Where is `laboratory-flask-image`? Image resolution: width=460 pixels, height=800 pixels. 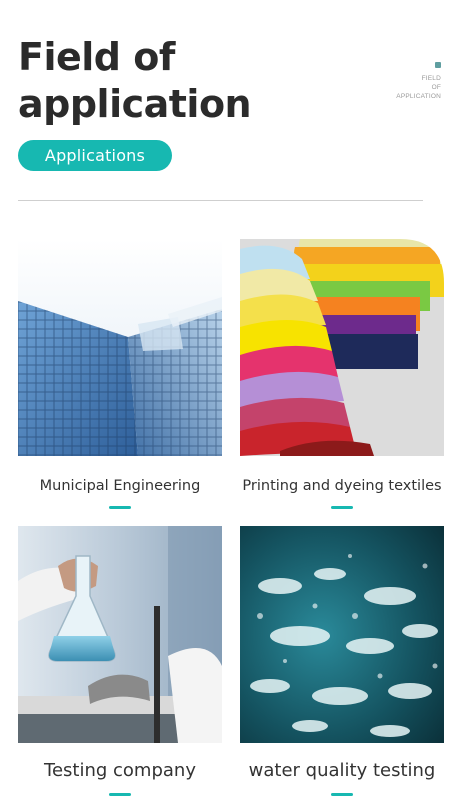 laboratory-flask-image is located at coordinates (120, 634).